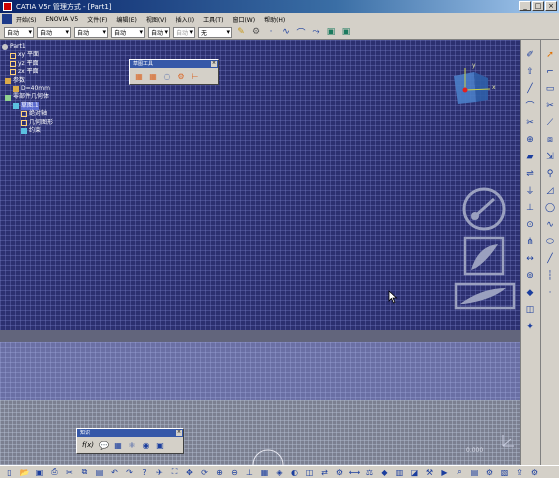 This screenshot has height=478, width=559. What do you see at coordinates (551, 6) in the screenshot?
I see `close-button: ×` at bounding box center [551, 6].